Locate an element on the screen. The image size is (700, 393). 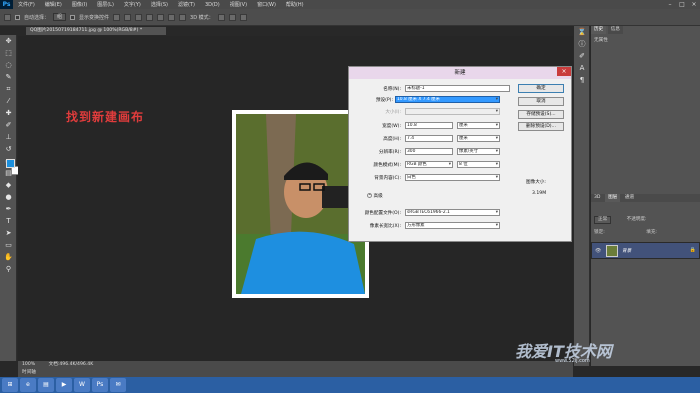
info-icon: ⓘ is located at coordinates (582, 44).